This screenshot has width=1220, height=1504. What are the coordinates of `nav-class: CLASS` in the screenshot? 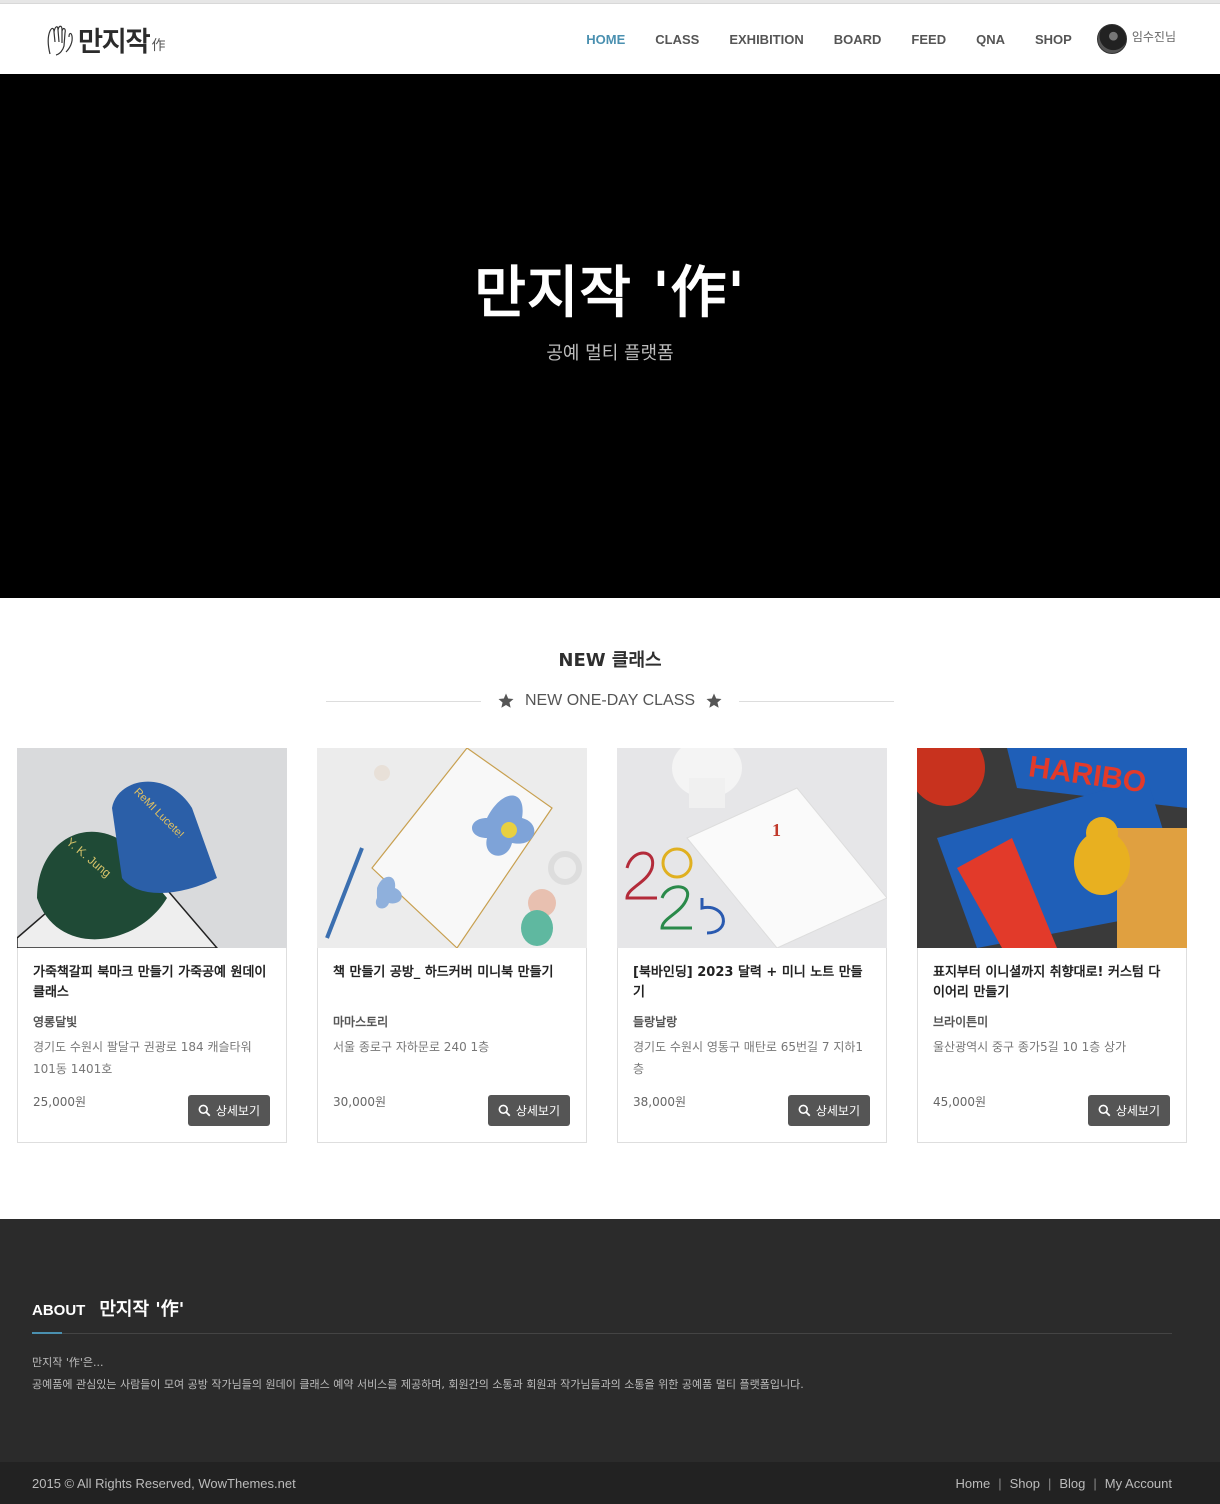 It's located at (677, 39).